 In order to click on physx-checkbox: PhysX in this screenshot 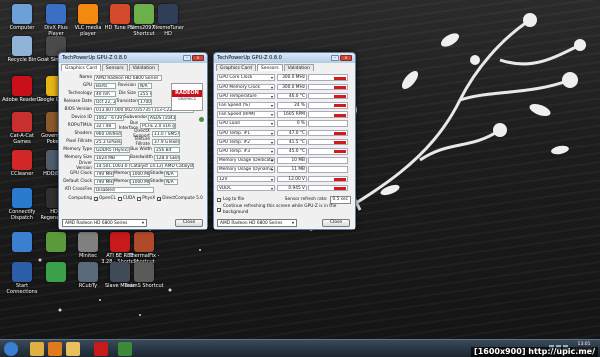, I will do `click(146, 198)`.